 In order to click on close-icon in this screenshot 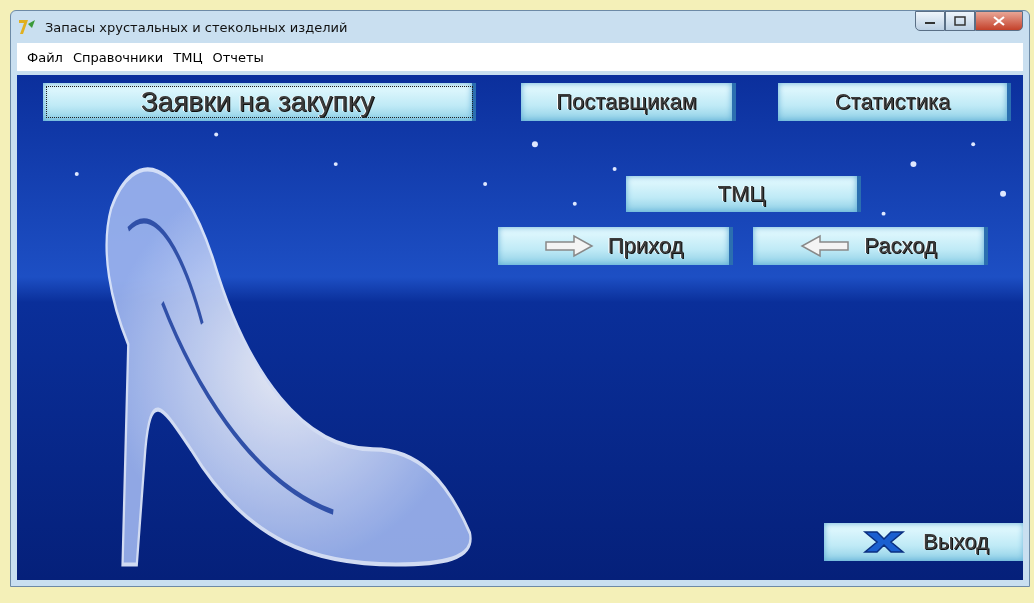, I will do `click(999, 21)`.